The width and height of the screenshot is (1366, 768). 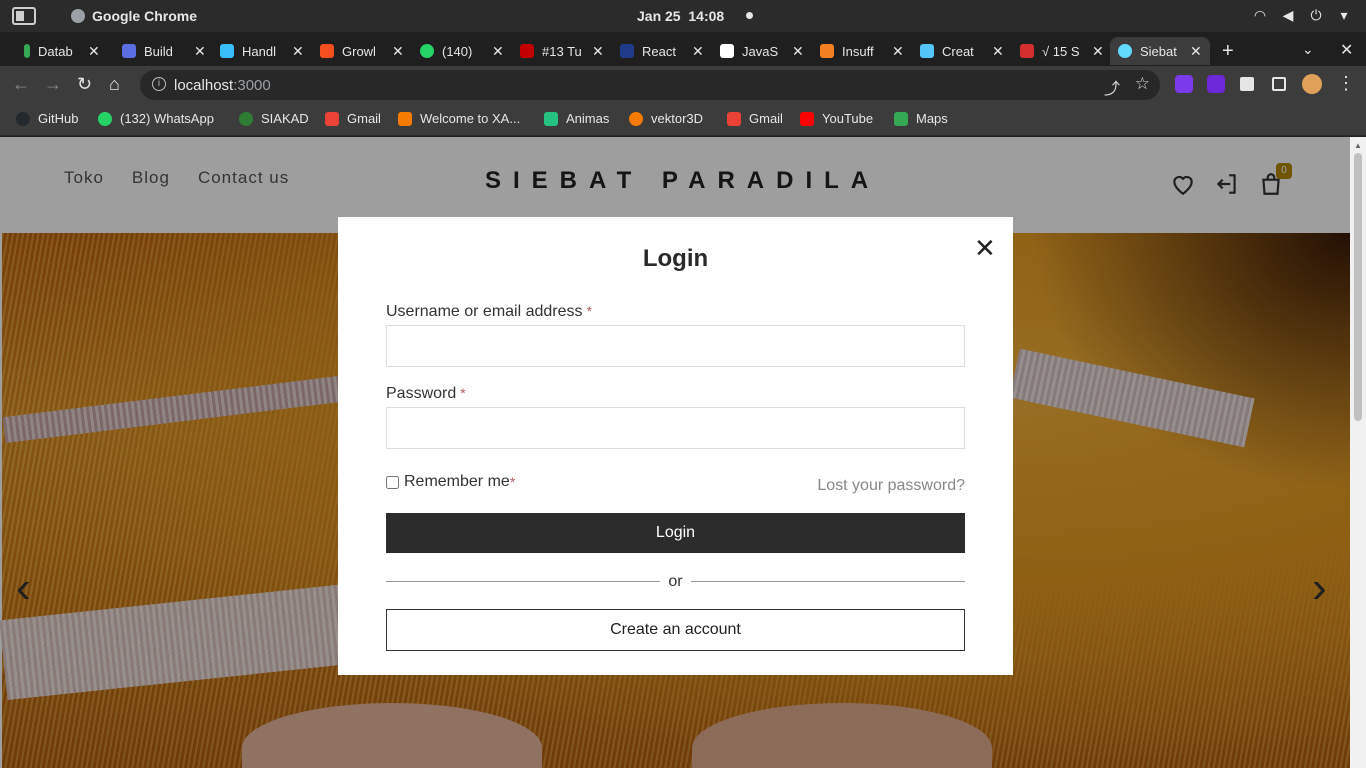 What do you see at coordinates (1247, 84) in the screenshot?
I see `puzzle-extensions-icon` at bounding box center [1247, 84].